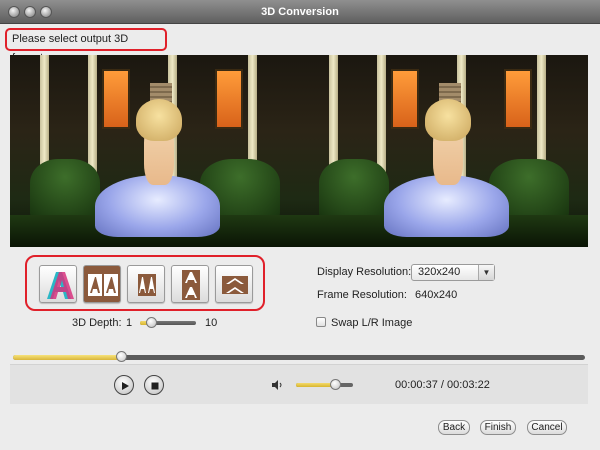 The height and width of the screenshot is (450, 600). Describe the element at coordinates (321, 322) in the screenshot. I see `swap-lr-checkbox` at that location.